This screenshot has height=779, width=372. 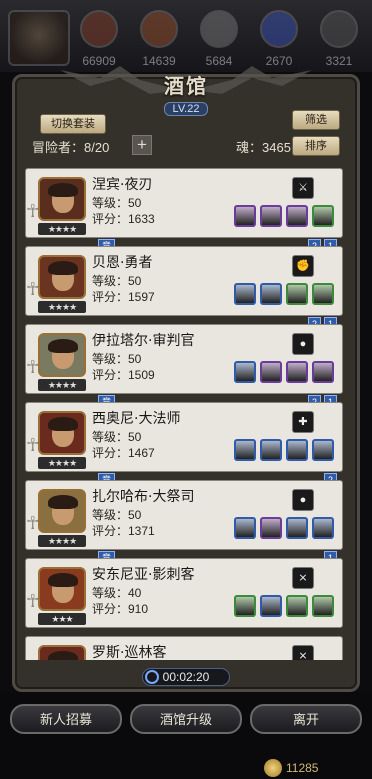 I want to click on gold-value: 11285, so click(x=302, y=768).